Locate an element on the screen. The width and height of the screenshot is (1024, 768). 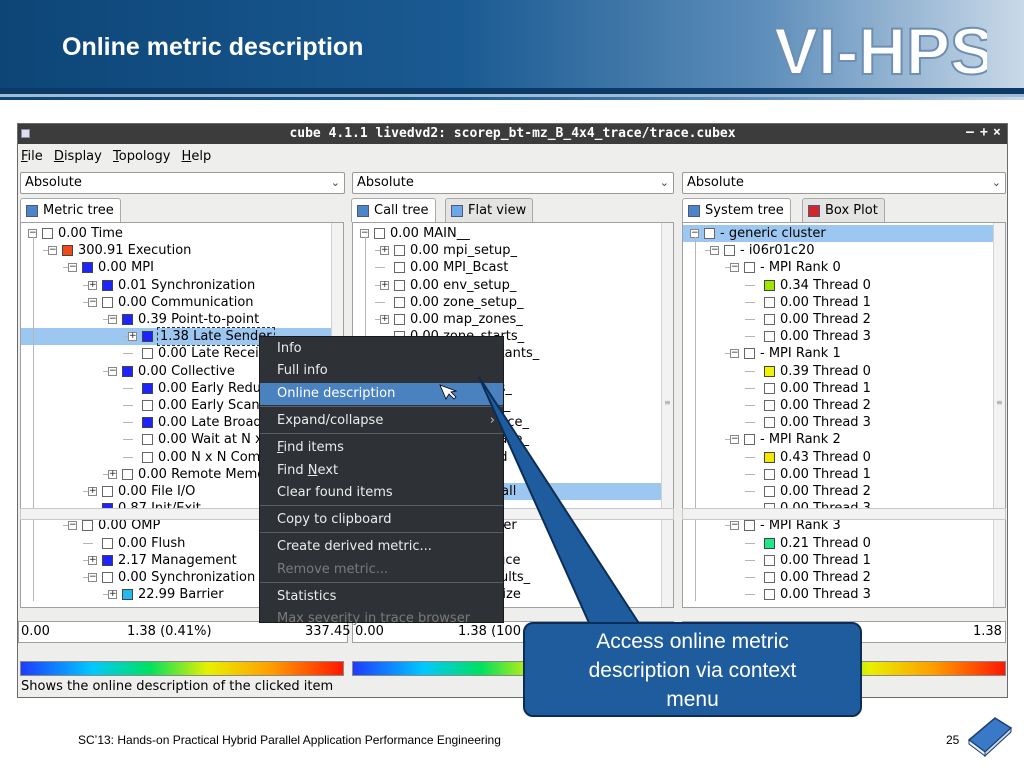
tree-row: 0.00 zone_setup_ is located at coordinates (507, 302).